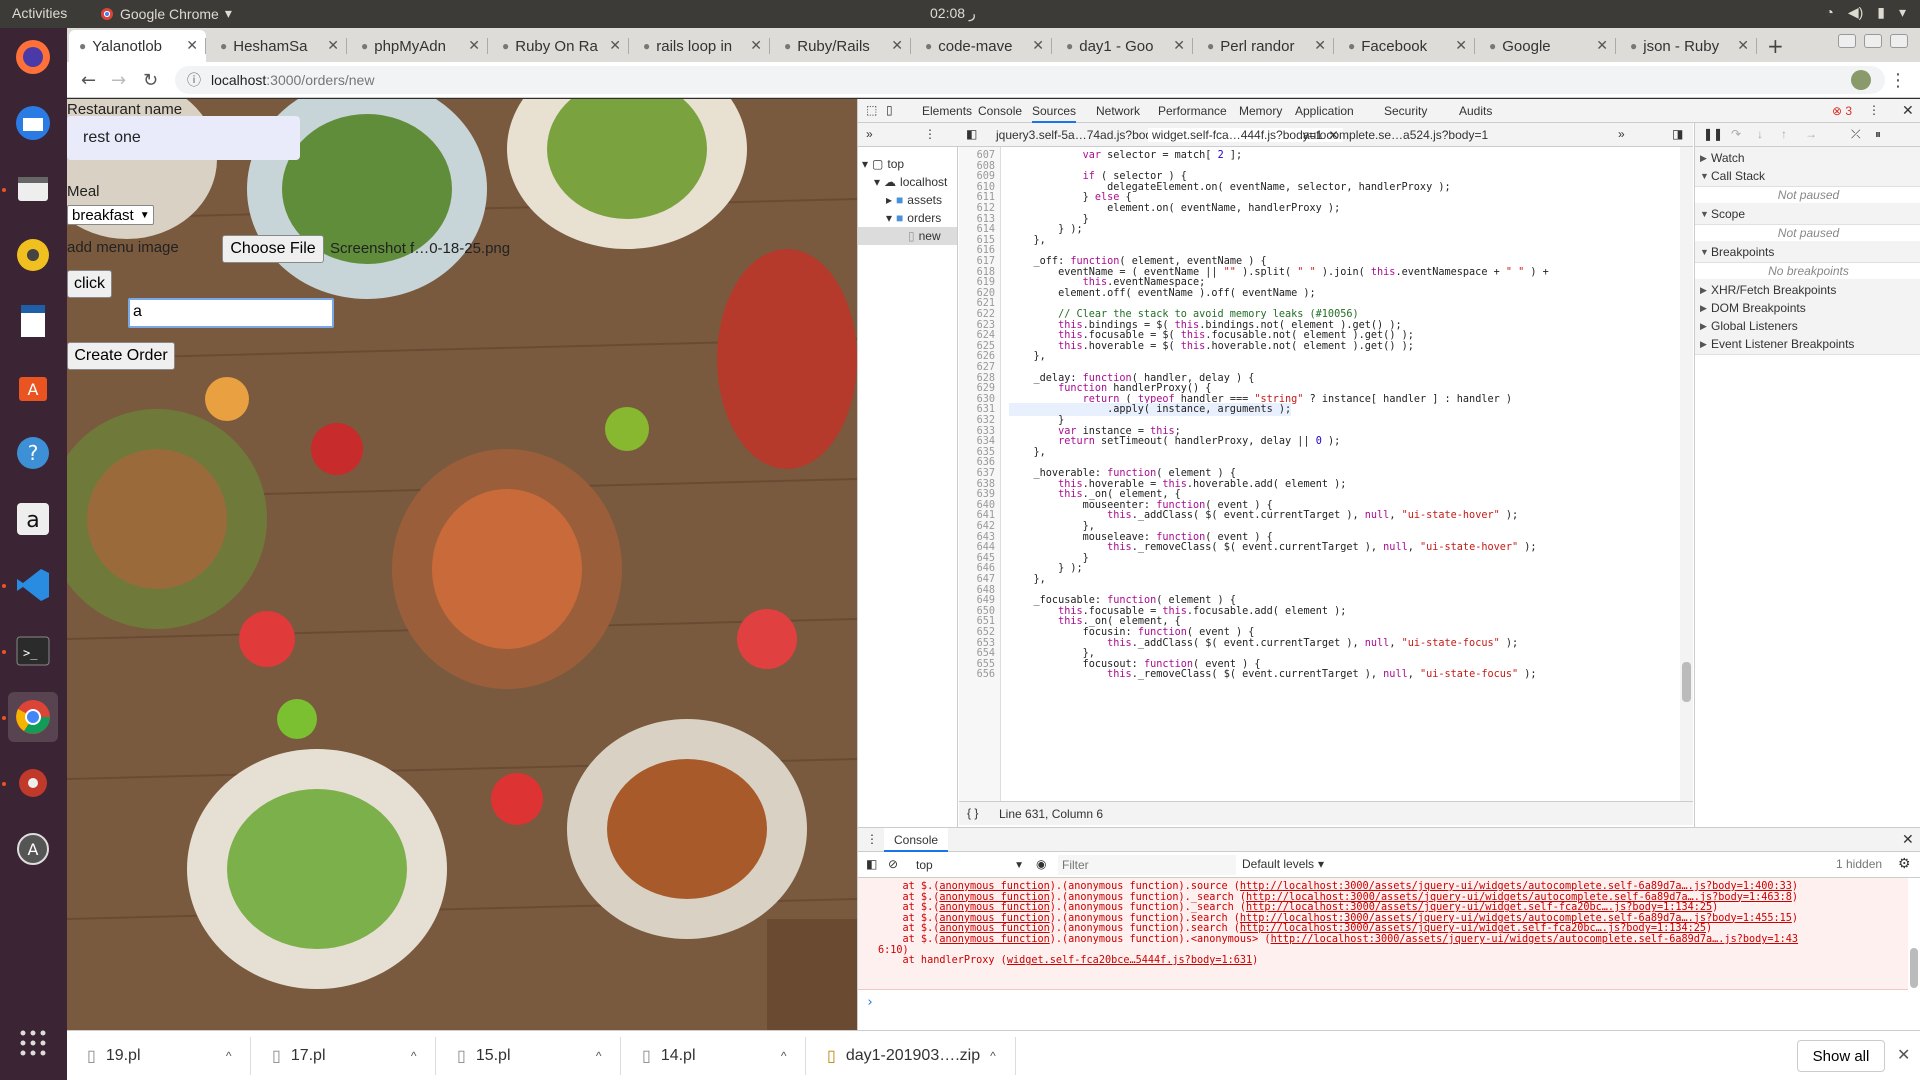 This screenshot has height=1080, width=1920. What do you see at coordinates (33, 717) in the screenshot?
I see `chrome-icon` at bounding box center [33, 717].